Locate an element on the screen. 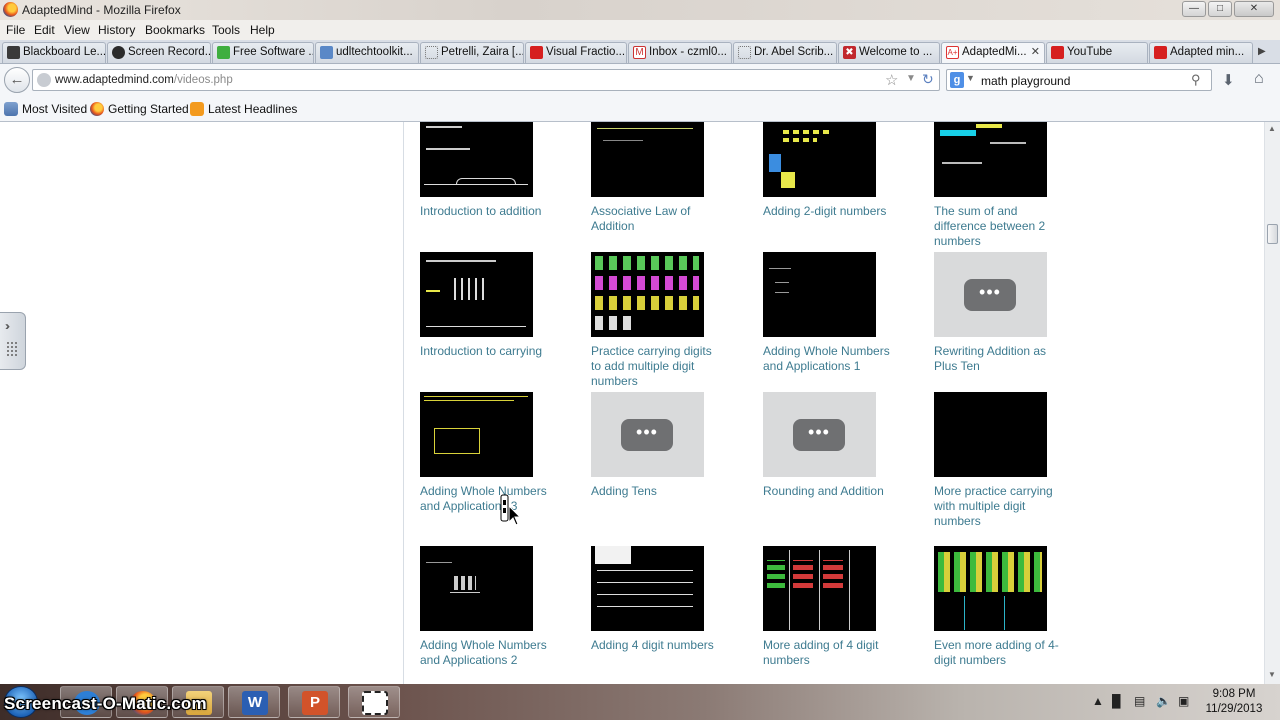  video-title-link: Rewriting Addition as Plus Ten is located at coordinates (999, 359).